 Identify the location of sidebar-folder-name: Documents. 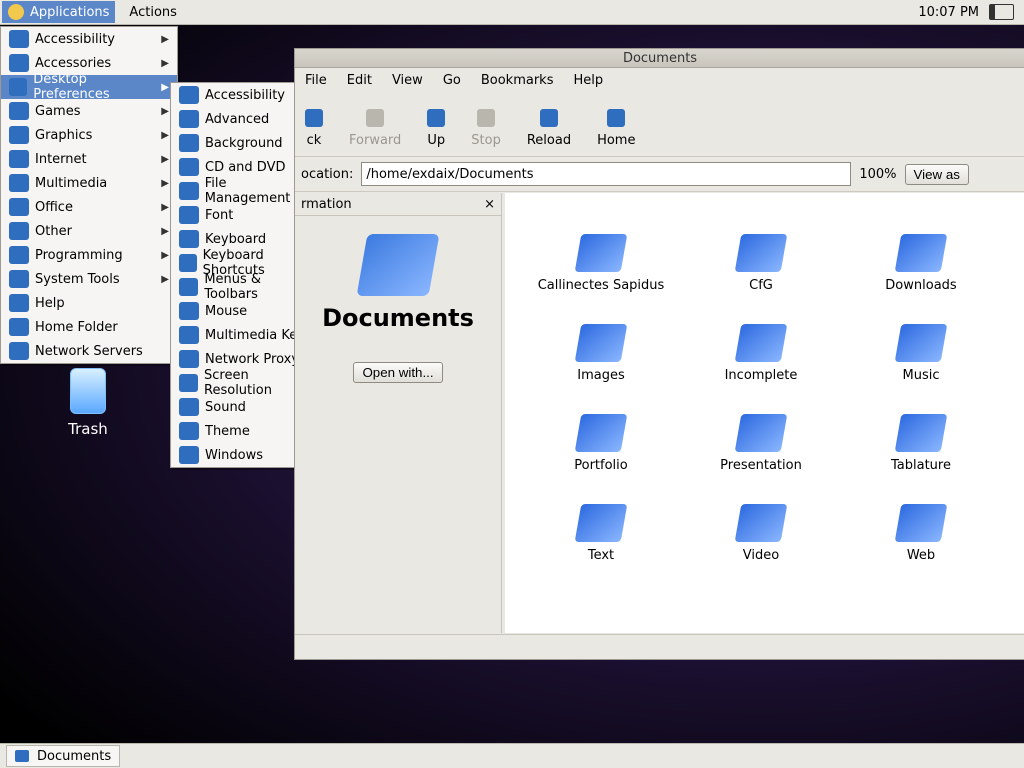
(398, 318).